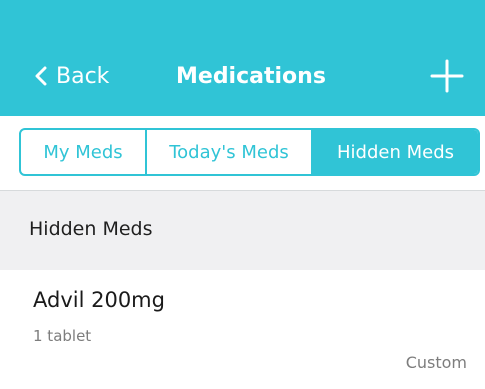 The width and height of the screenshot is (485, 389). Describe the element at coordinates (395, 152) in the screenshot. I see `tab-hidden-meds: Hidden Meds` at that location.